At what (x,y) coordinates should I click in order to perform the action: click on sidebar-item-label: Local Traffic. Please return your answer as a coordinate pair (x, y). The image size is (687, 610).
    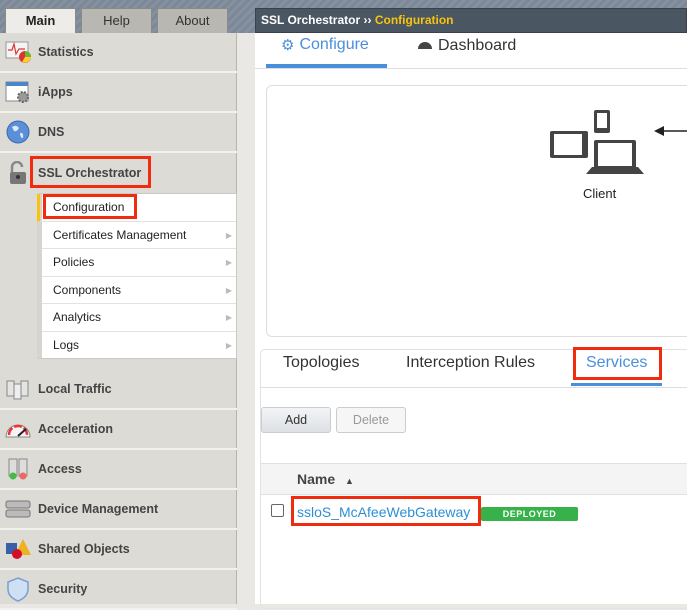
    Looking at the image, I should click on (75, 389).